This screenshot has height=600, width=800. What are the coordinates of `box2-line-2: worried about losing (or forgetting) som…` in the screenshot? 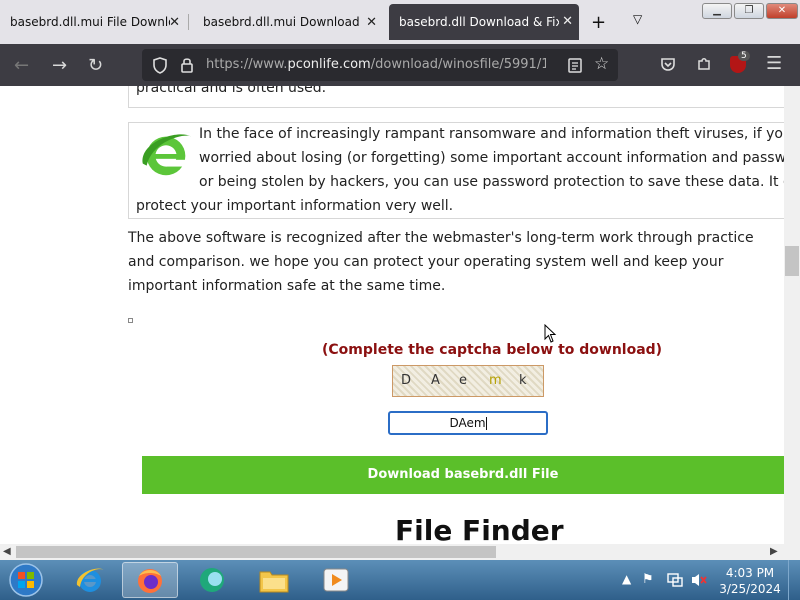 It's located at (491, 158).